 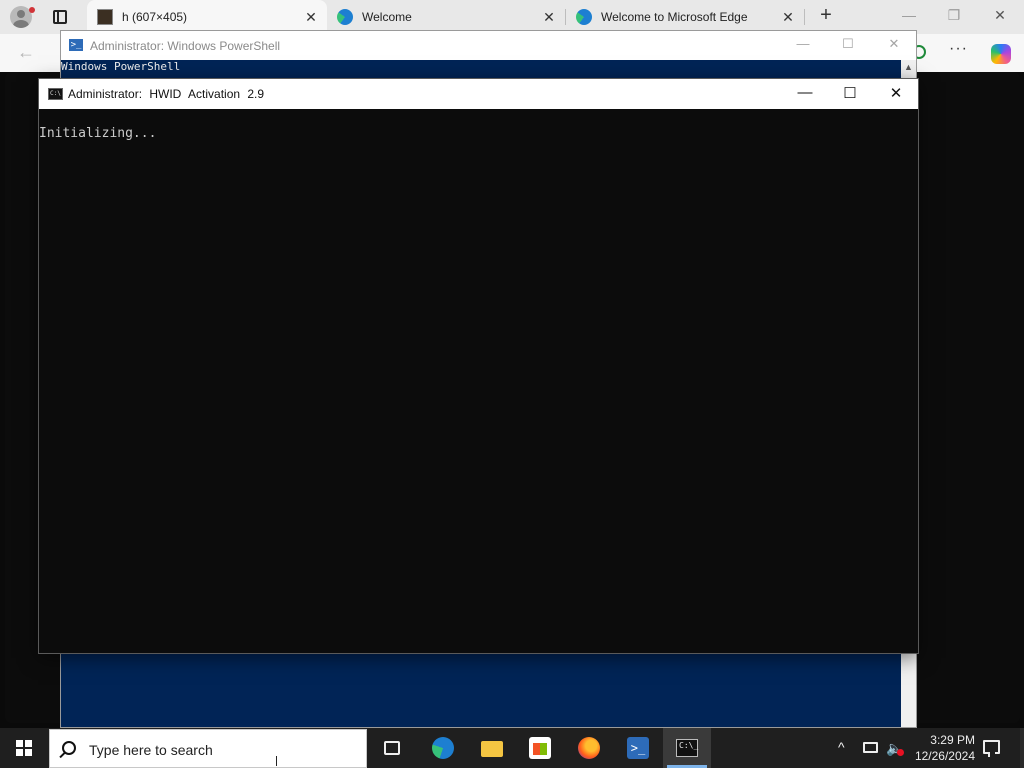 I want to click on back-button: ←, so click(x=26, y=52).